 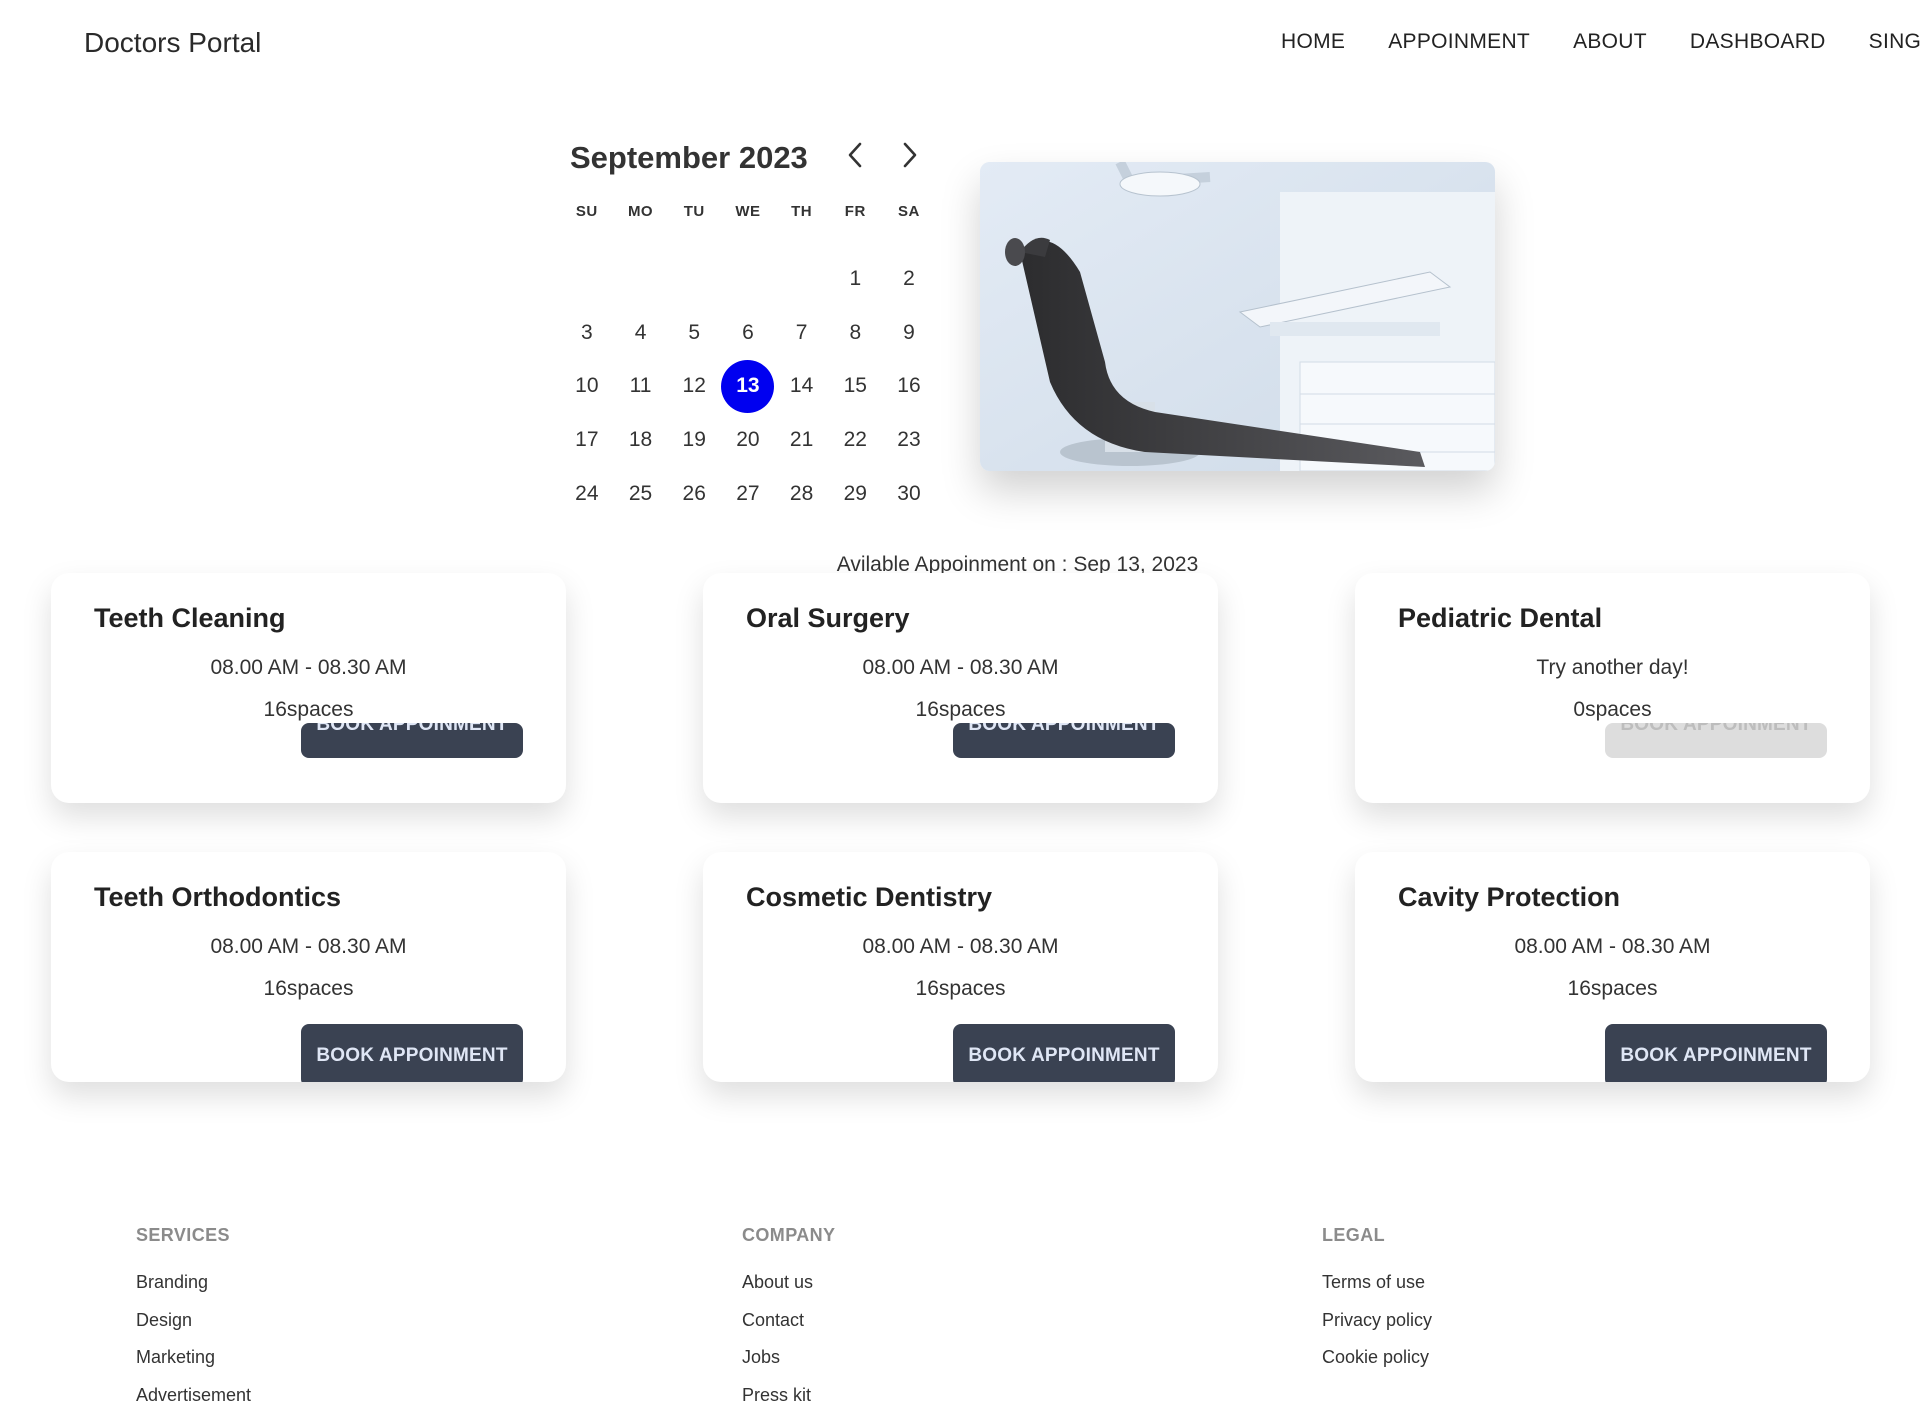 I want to click on calendar-day-number: 24, so click(x=587, y=493).